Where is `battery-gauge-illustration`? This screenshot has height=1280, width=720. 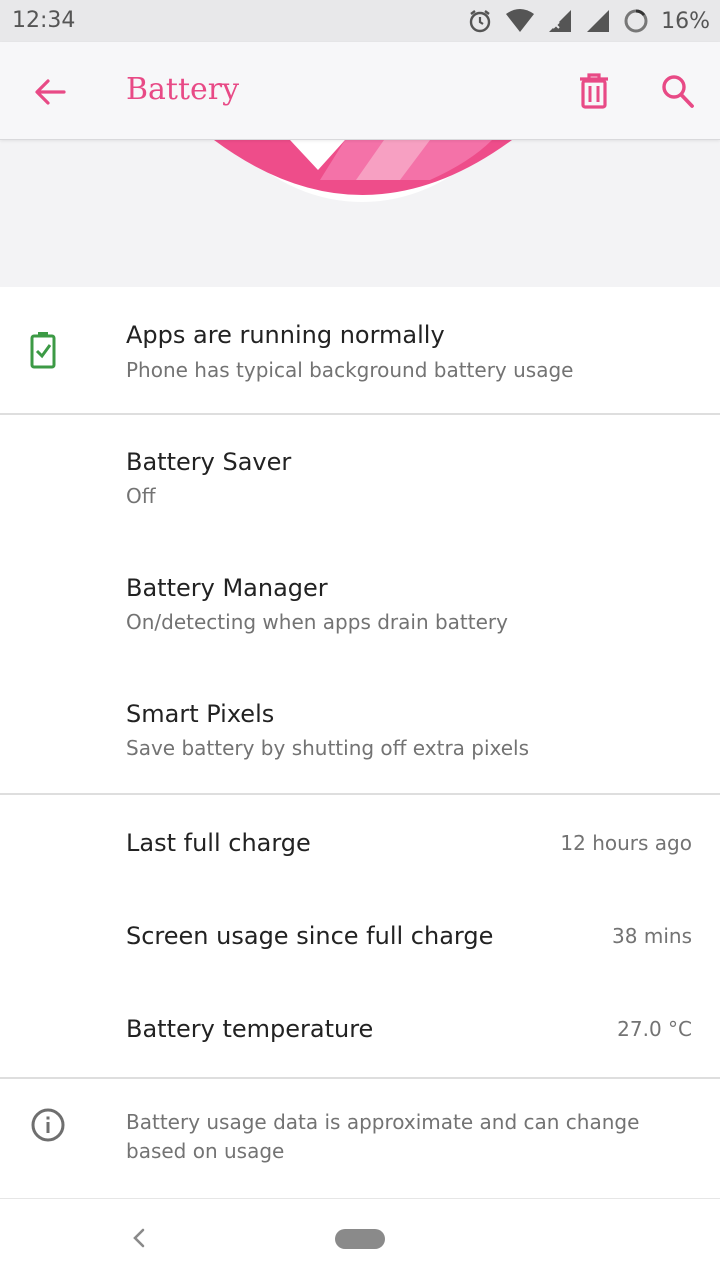 battery-gauge-illustration is located at coordinates (363, 171).